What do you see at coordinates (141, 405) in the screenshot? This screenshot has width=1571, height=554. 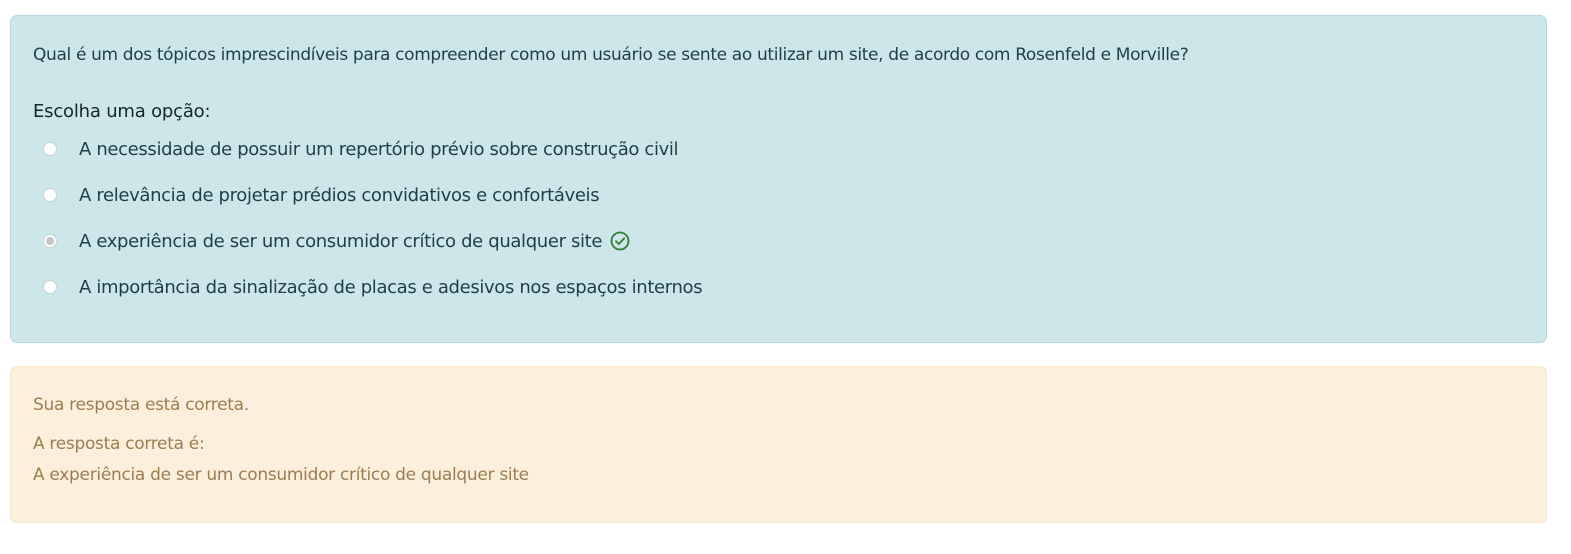 I see `feedback-status: Sua resposta está correta.` at bounding box center [141, 405].